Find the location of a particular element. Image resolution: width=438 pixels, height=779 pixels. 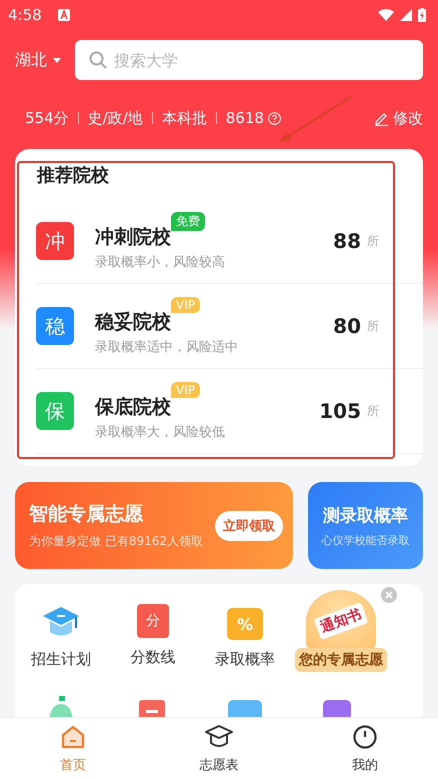

tool-item: 分 分数线 is located at coordinates (153, 638).